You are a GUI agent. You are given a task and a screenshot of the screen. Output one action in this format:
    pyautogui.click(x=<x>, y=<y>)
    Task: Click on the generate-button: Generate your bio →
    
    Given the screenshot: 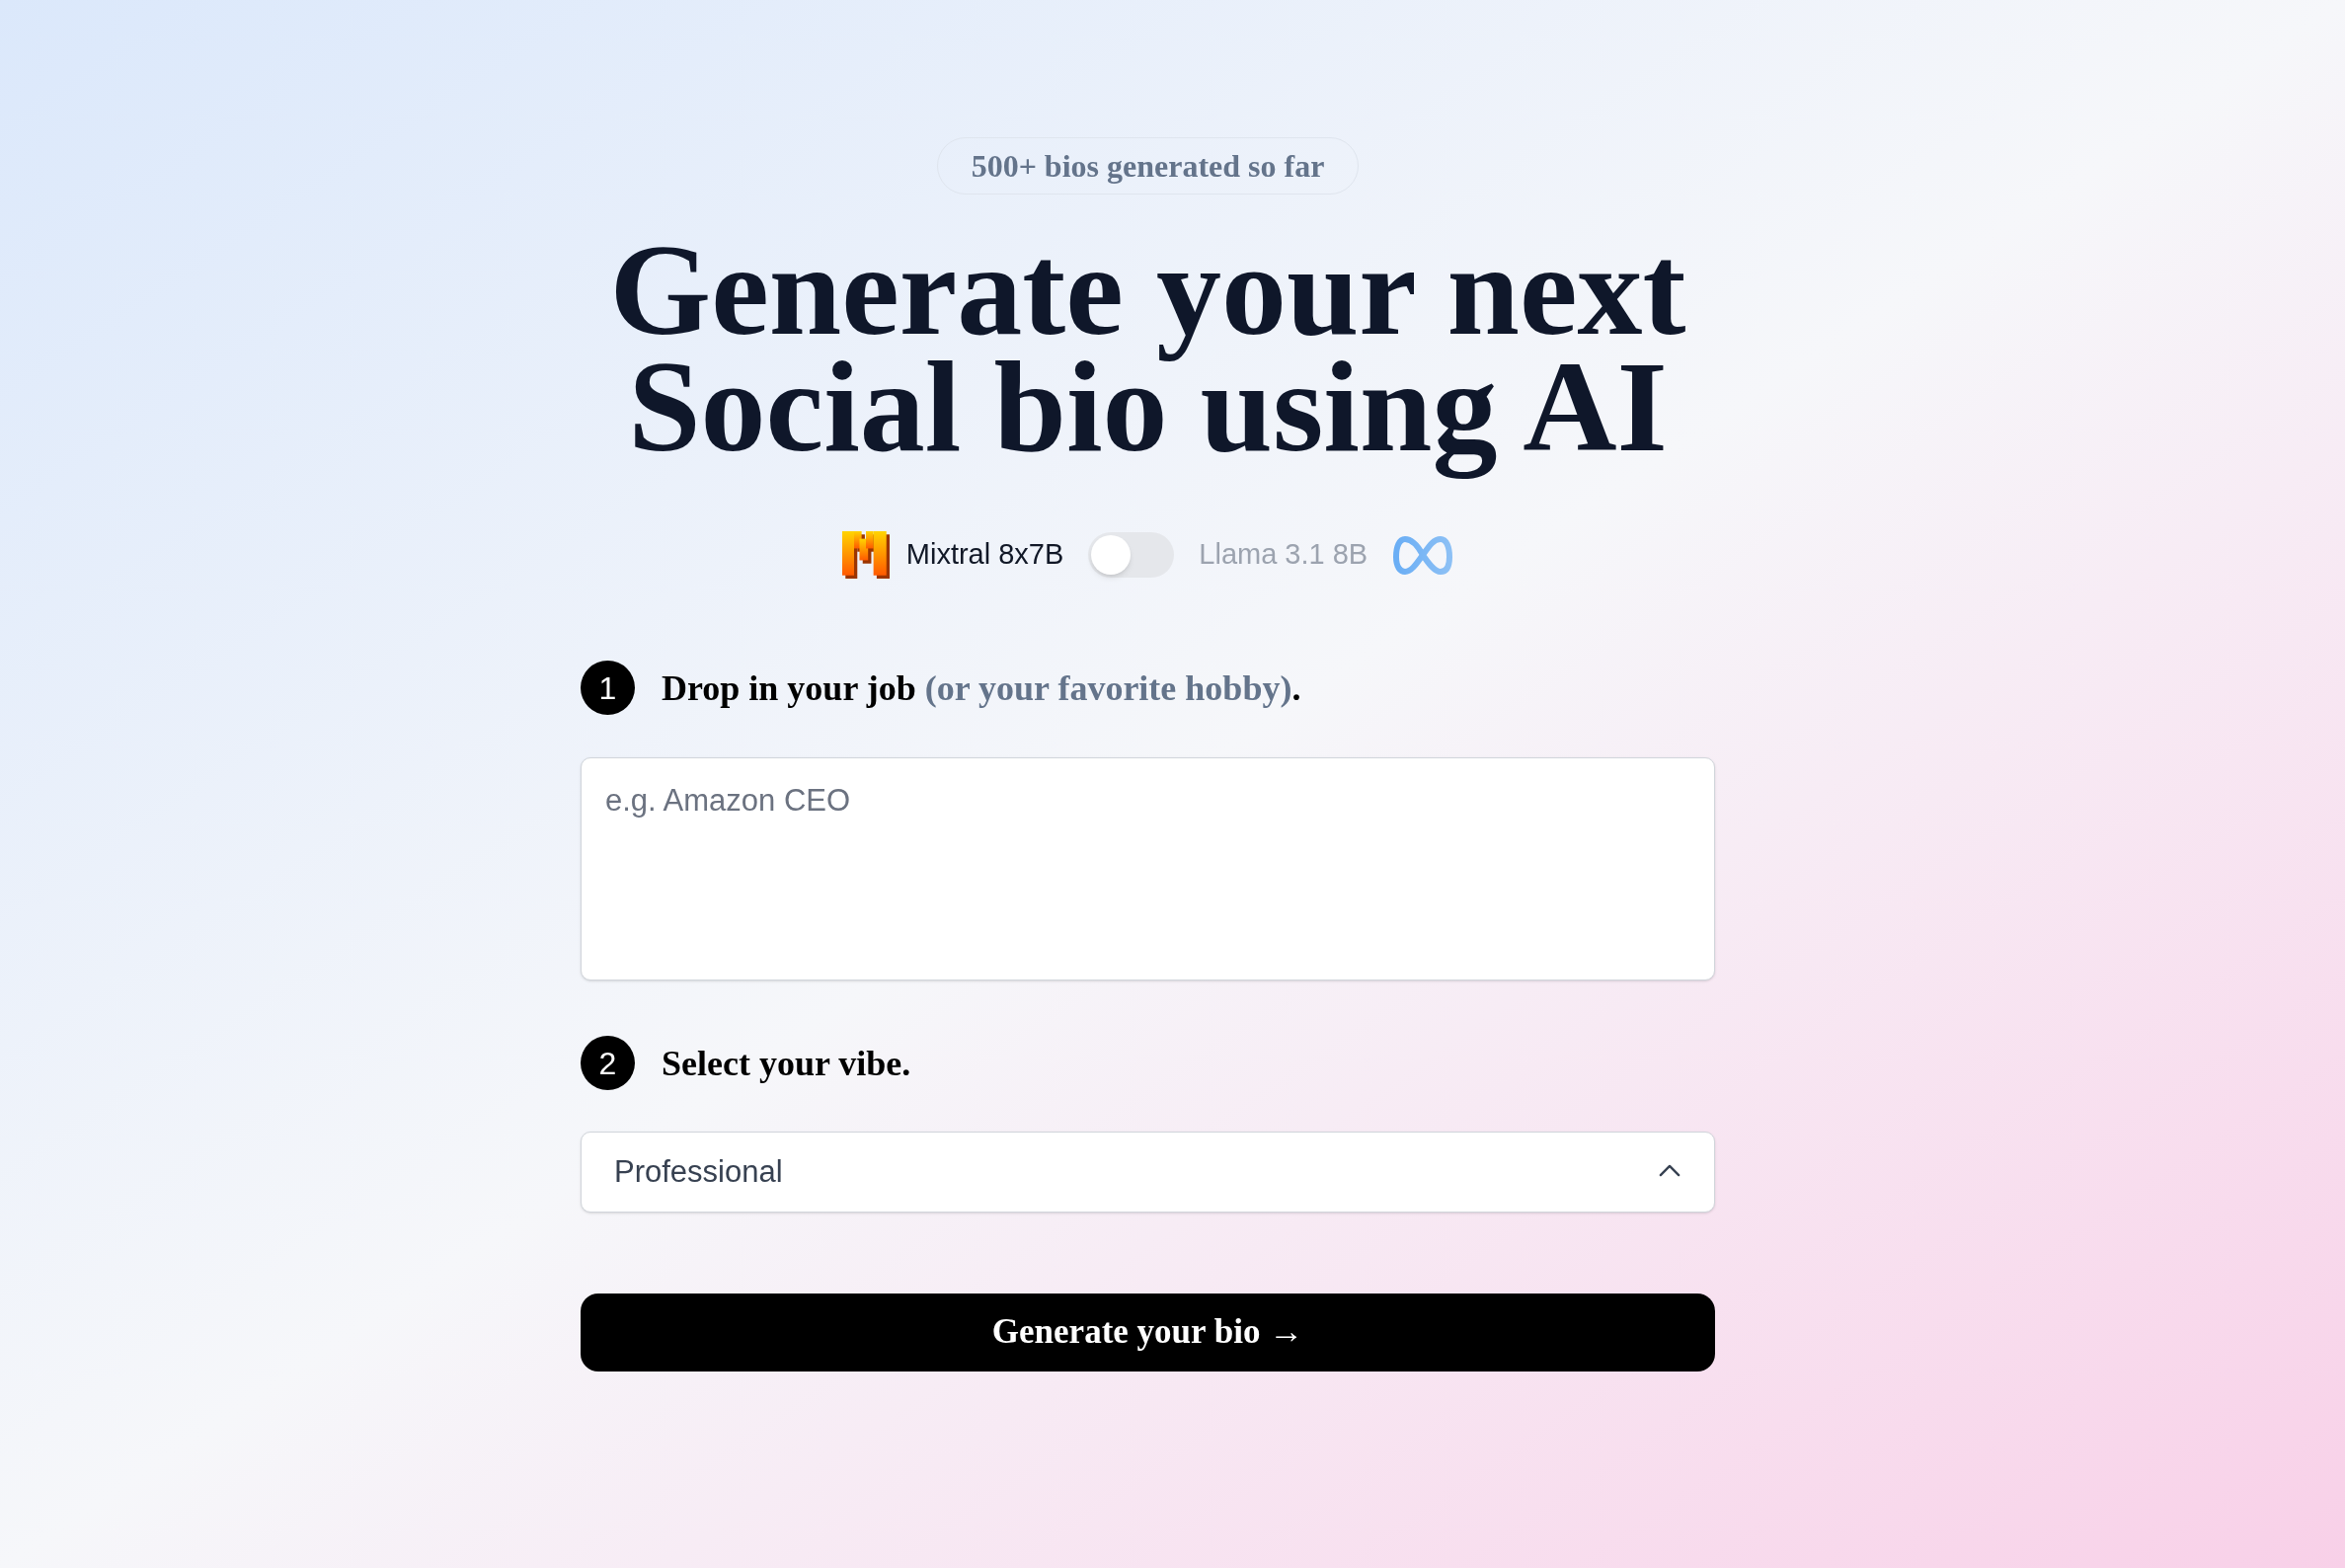 What is the action you would take?
    pyautogui.click(x=1148, y=1333)
    